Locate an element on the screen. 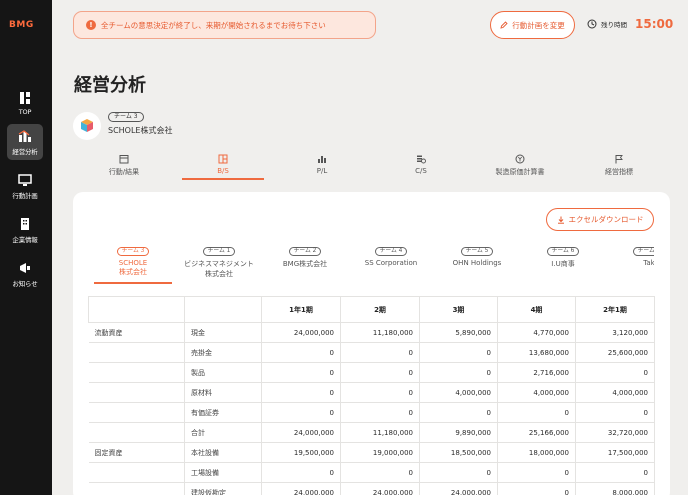 This screenshot has width=688, height=495. tab-label: 製造原価計算書 is located at coordinates (520, 172).